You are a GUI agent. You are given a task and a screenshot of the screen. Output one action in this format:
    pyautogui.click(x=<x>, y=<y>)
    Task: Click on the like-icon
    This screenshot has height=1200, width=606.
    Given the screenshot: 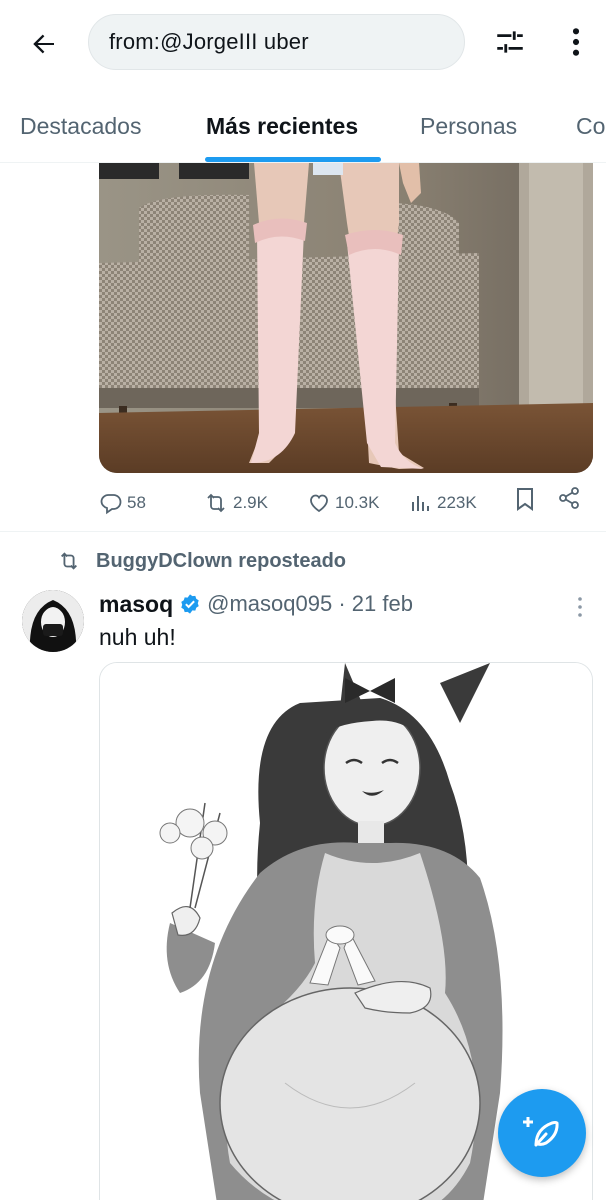 What is the action you would take?
    pyautogui.click(x=319, y=503)
    